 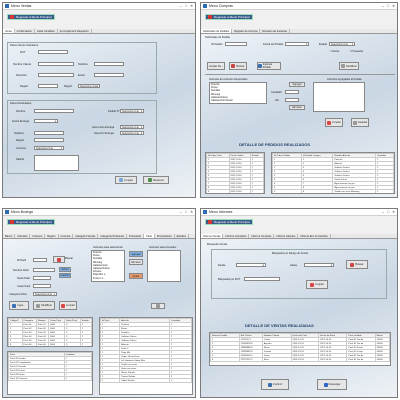 What do you see at coordinates (109, 64) in the screenshot?
I see `telefono-input` at bounding box center [109, 64].